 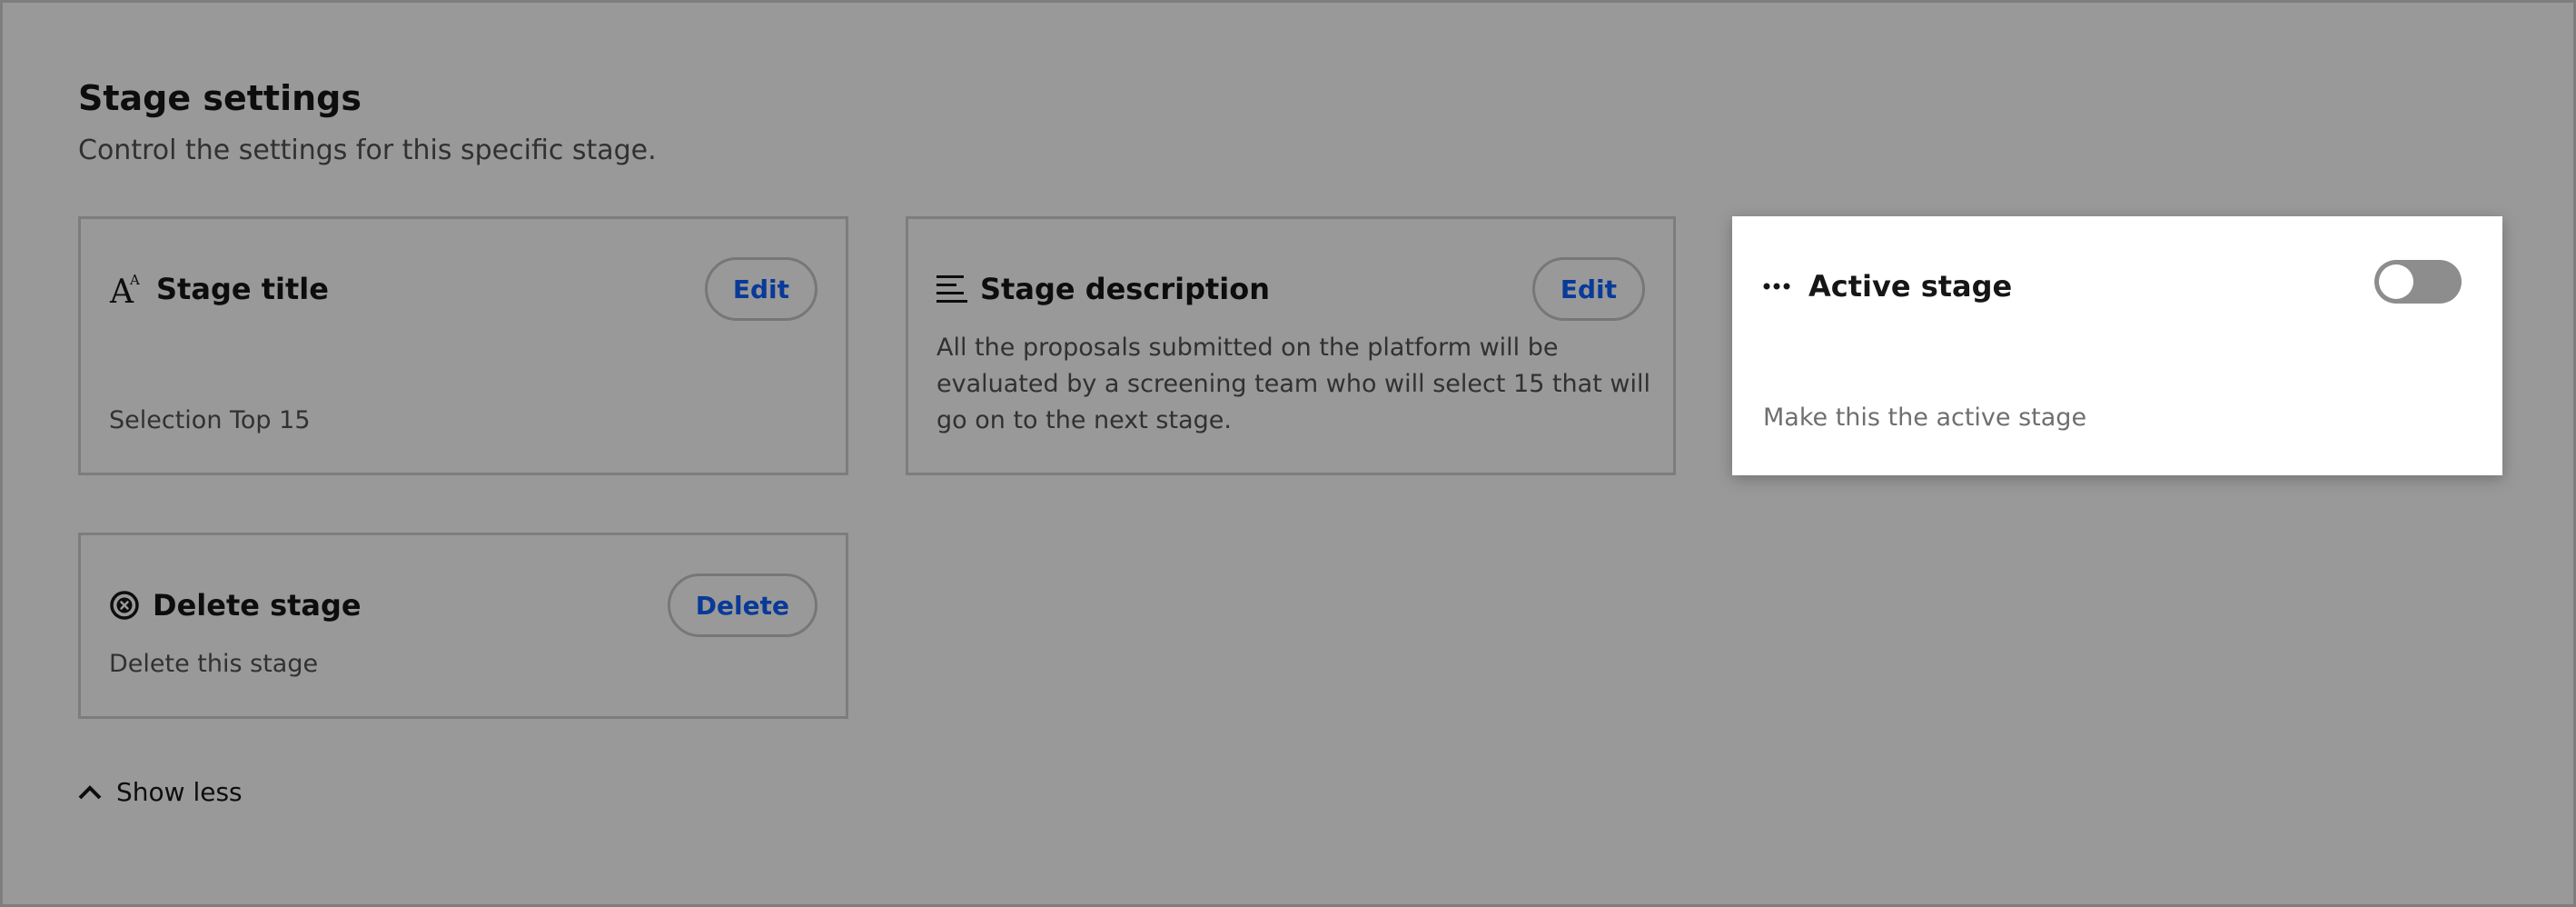 What do you see at coordinates (1125, 289) in the screenshot?
I see `stage-description-label: Stage description` at bounding box center [1125, 289].